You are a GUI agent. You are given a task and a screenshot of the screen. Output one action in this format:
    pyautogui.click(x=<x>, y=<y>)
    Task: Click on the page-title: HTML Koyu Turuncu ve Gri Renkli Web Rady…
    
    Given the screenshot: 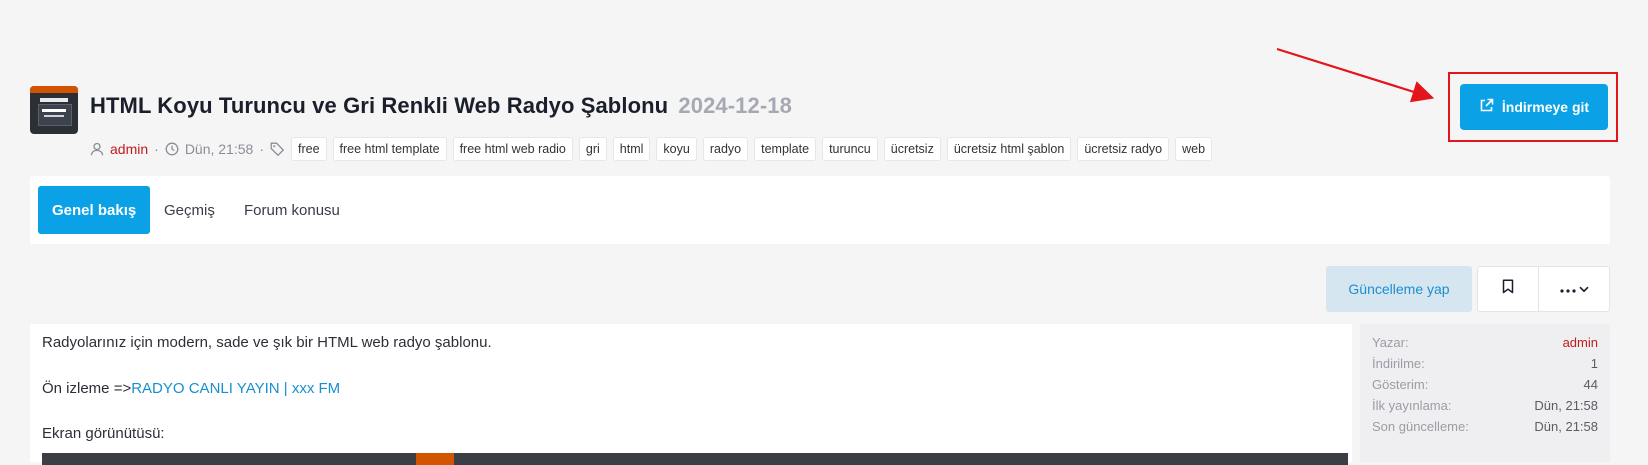 What is the action you would take?
    pyautogui.click(x=441, y=106)
    